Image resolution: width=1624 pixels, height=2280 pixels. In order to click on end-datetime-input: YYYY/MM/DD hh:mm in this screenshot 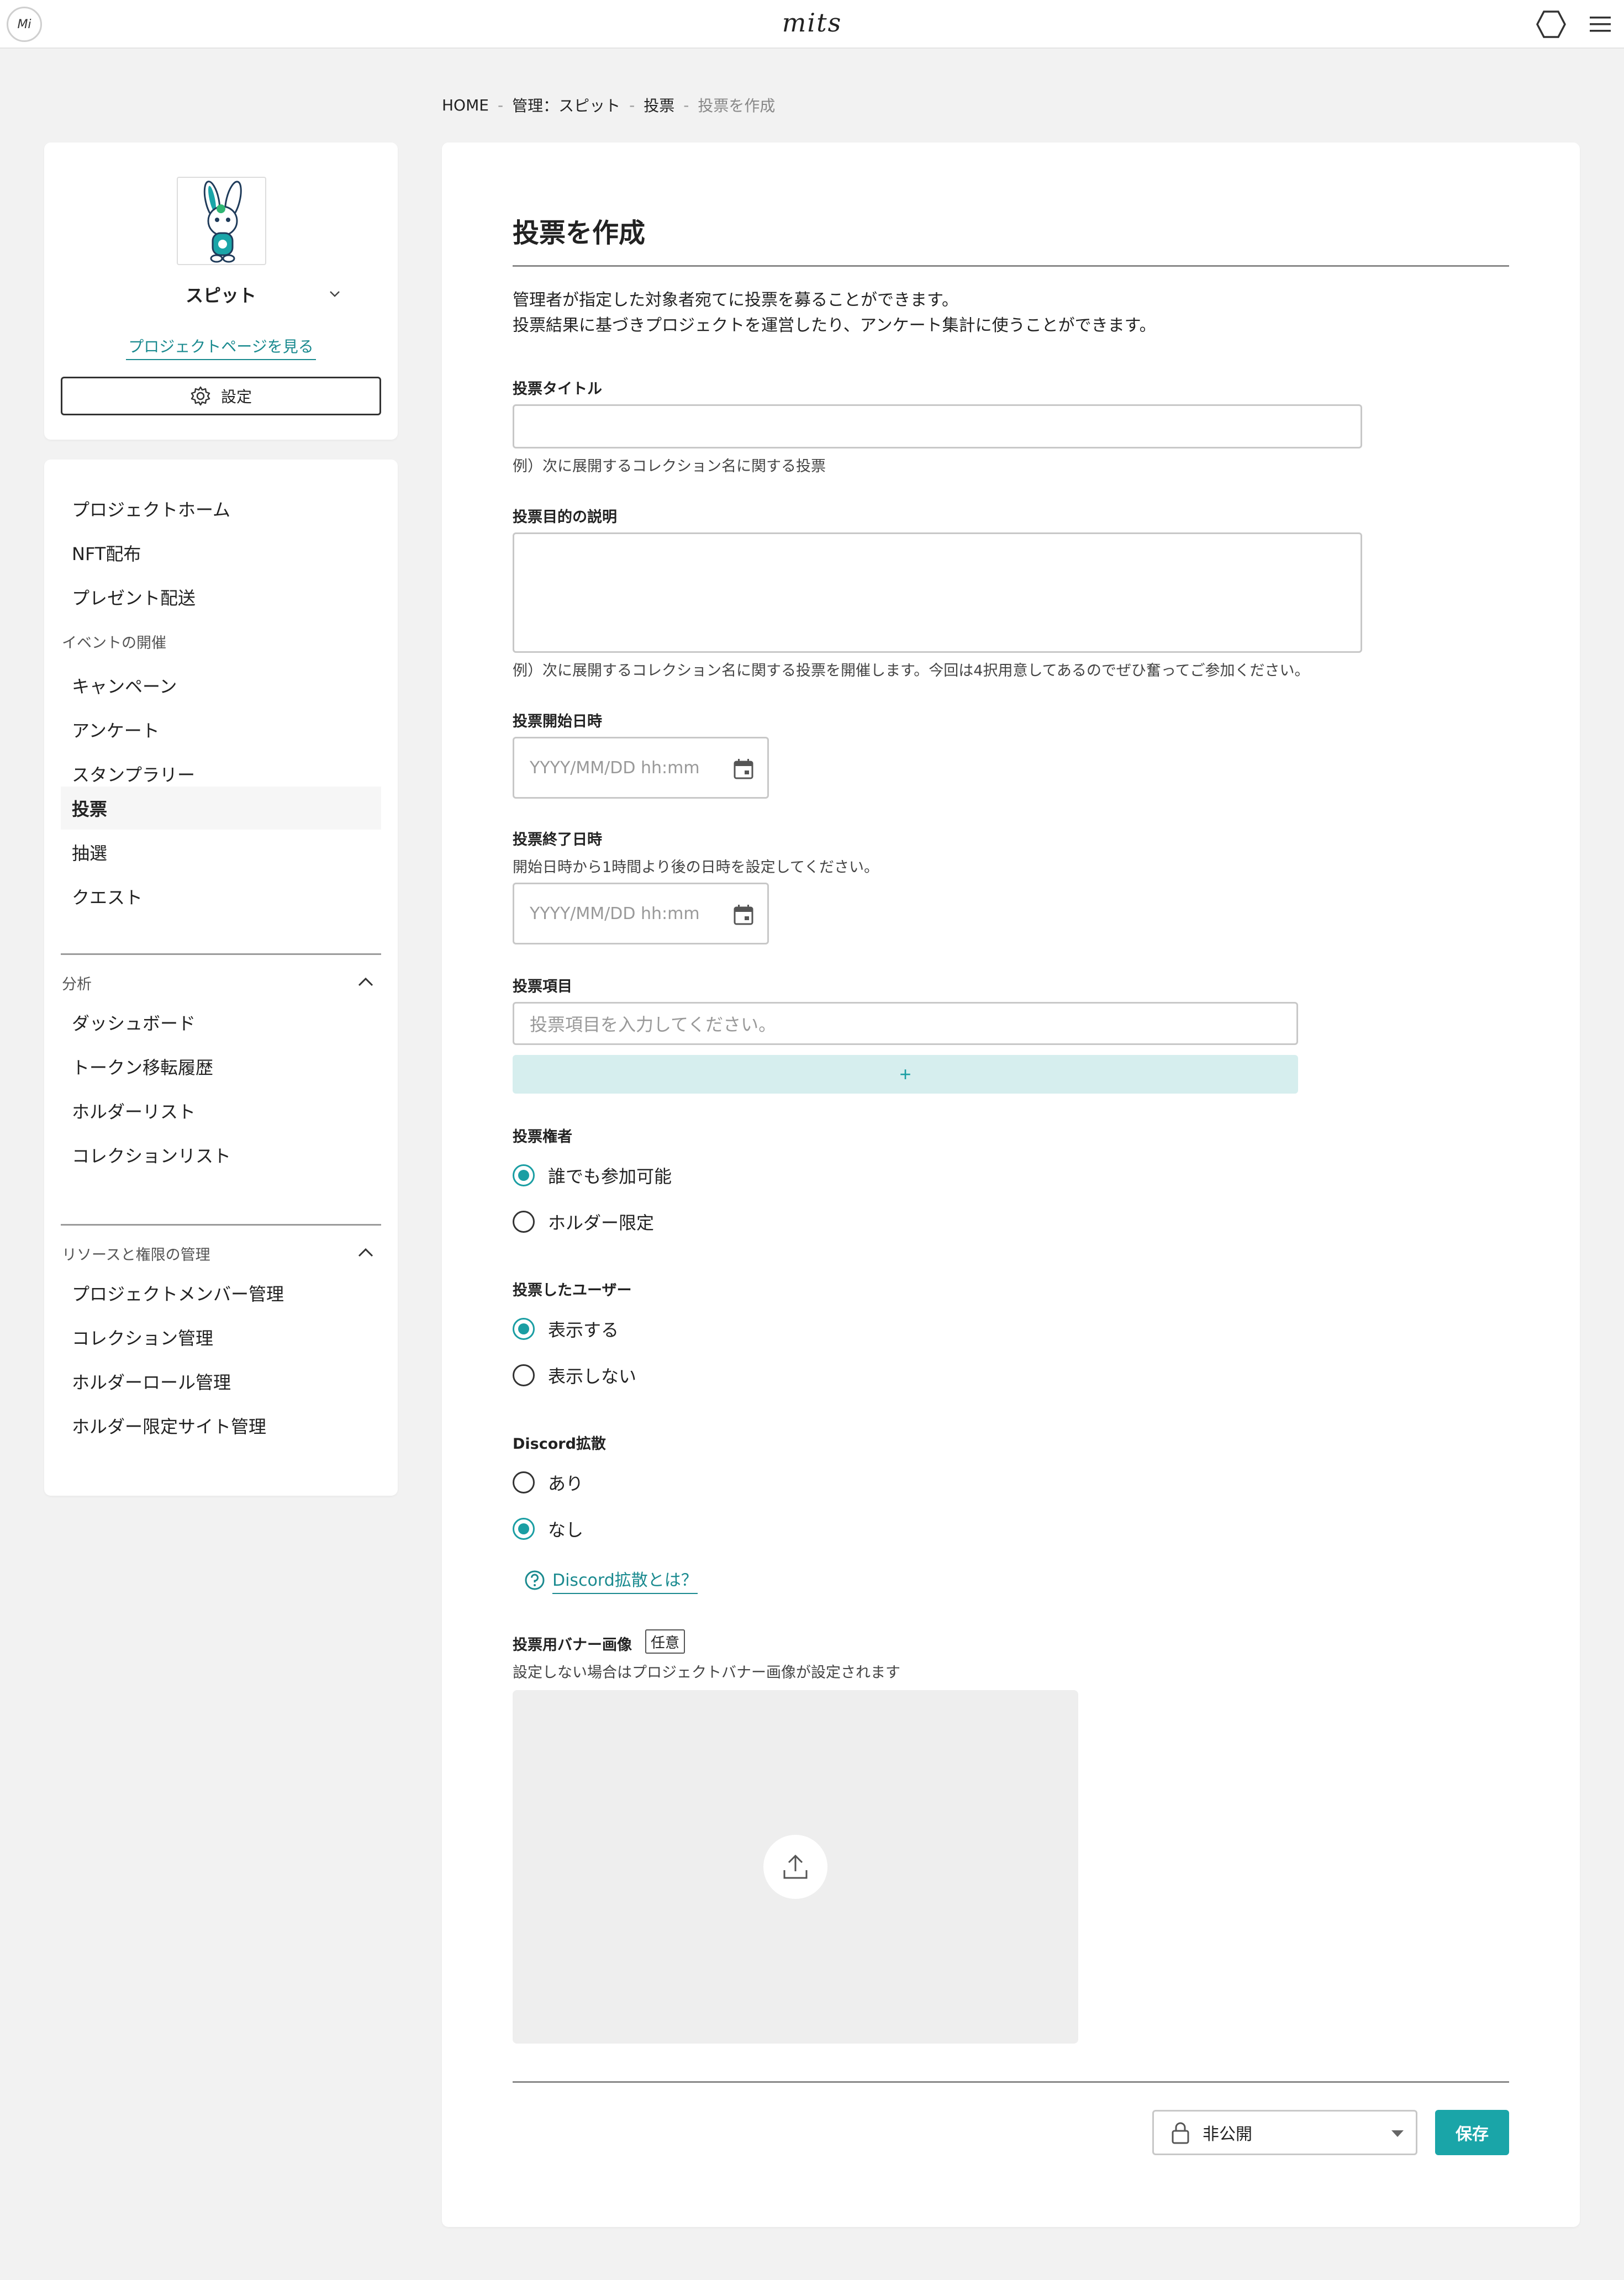, I will do `click(641, 913)`.